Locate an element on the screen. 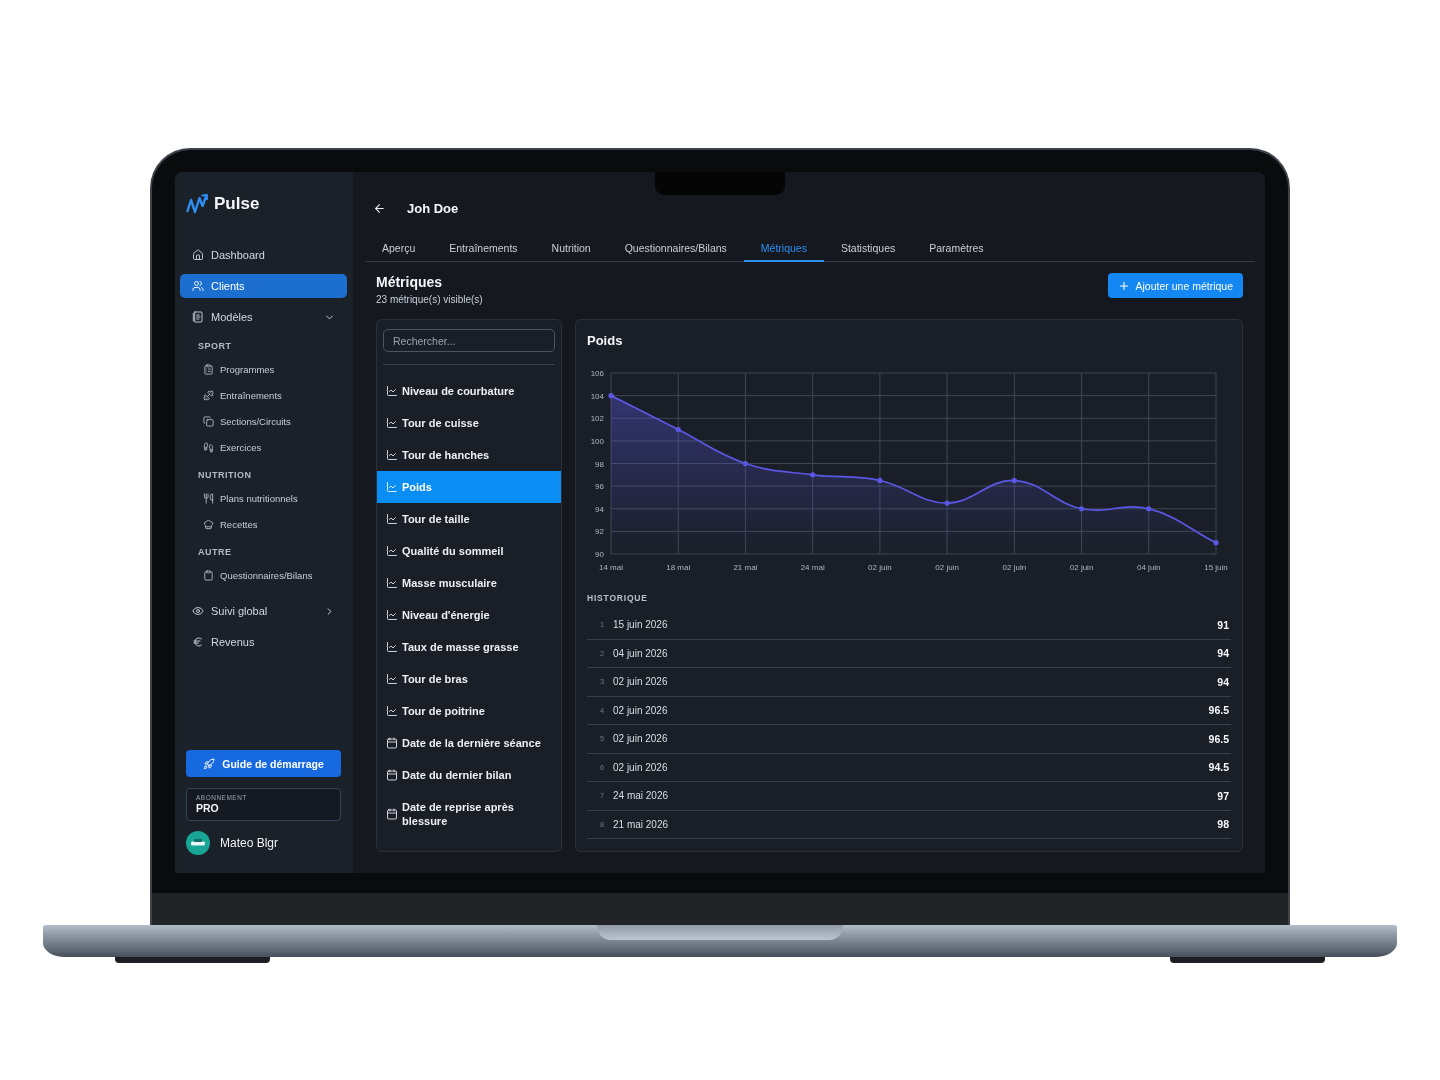 The image size is (1440, 1080). nav-subitem: Entraînements is located at coordinates (263, 395).